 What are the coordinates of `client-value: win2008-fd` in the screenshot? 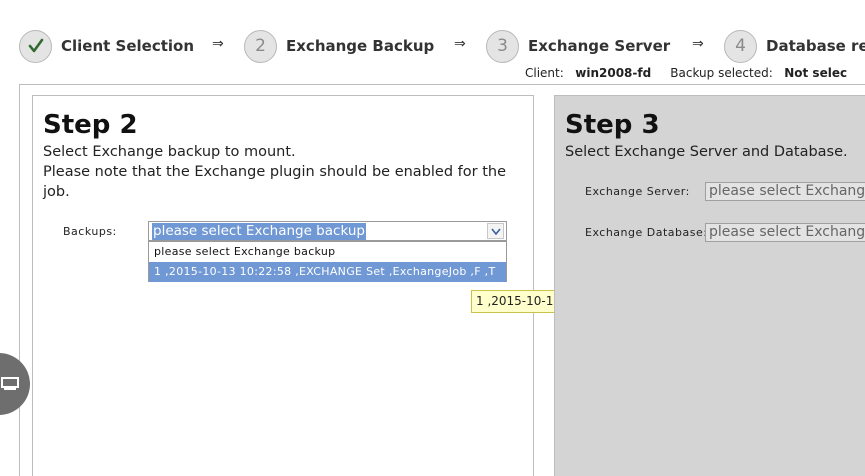 It's located at (613, 73).